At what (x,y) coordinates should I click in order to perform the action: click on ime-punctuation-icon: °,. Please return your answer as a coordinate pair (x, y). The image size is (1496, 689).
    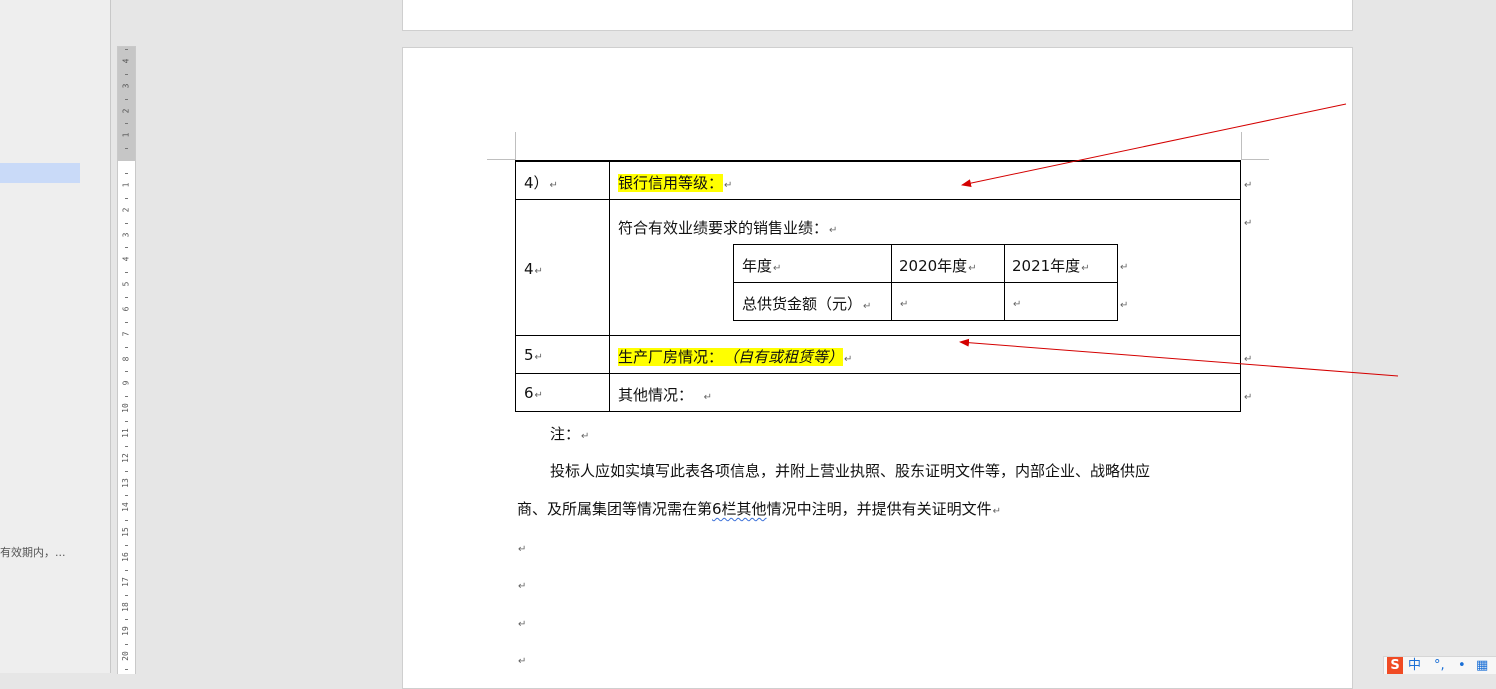
    Looking at the image, I should click on (1439, 665).